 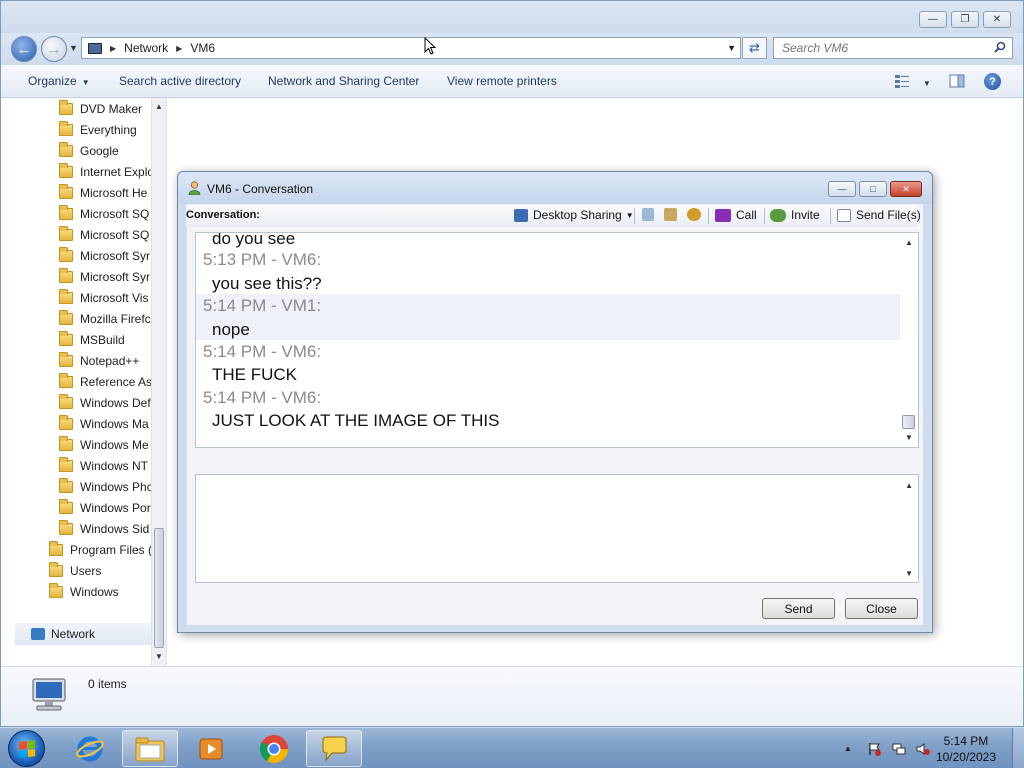 I want to click on file-transfer-button, so click(x=673, y=214).